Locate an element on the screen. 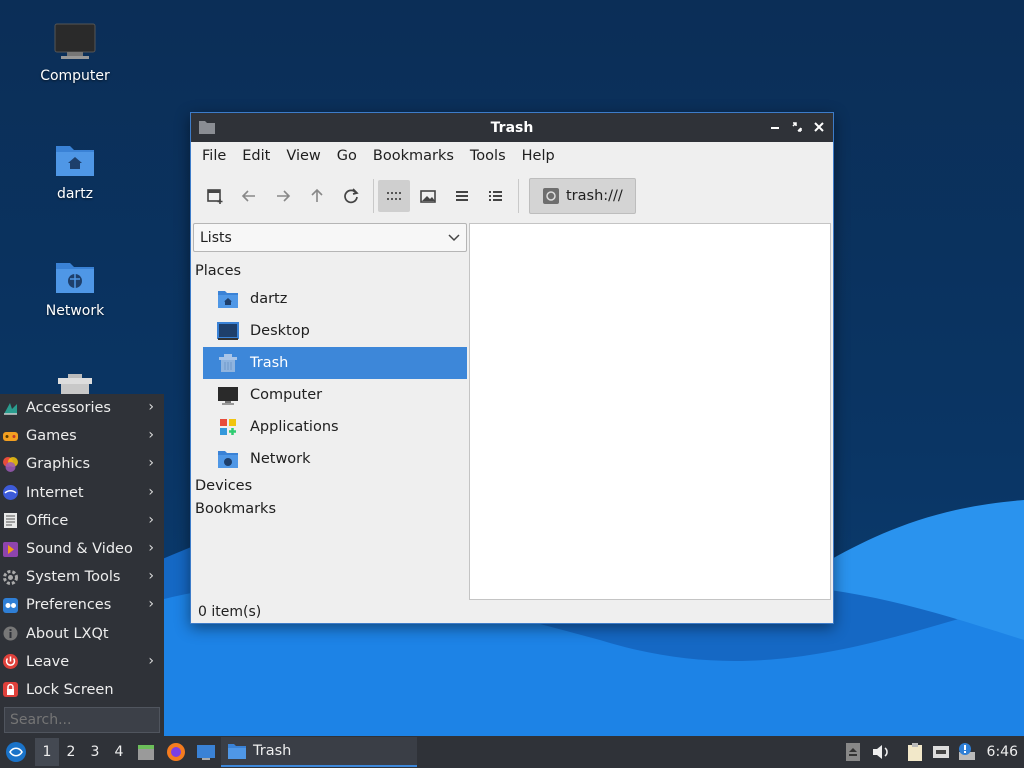  notification-icon is located at coordinates (967, 751).